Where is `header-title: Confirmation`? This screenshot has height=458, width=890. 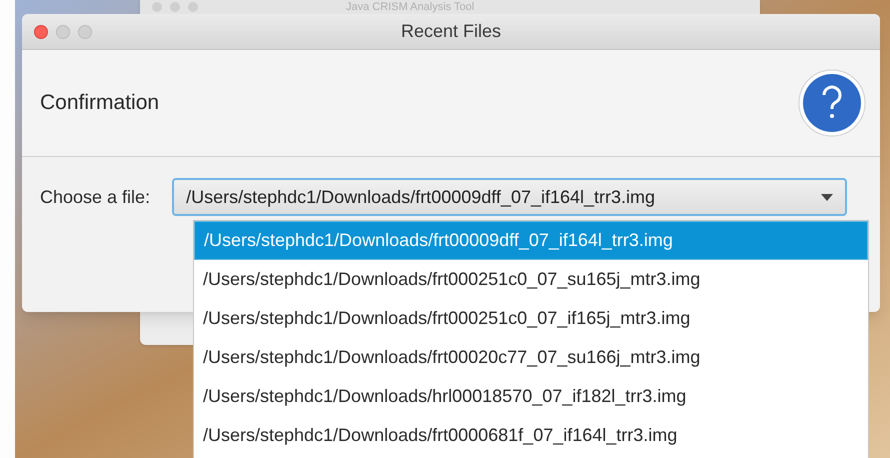
header-title: Confirmation is located at coordinates (100, 103).